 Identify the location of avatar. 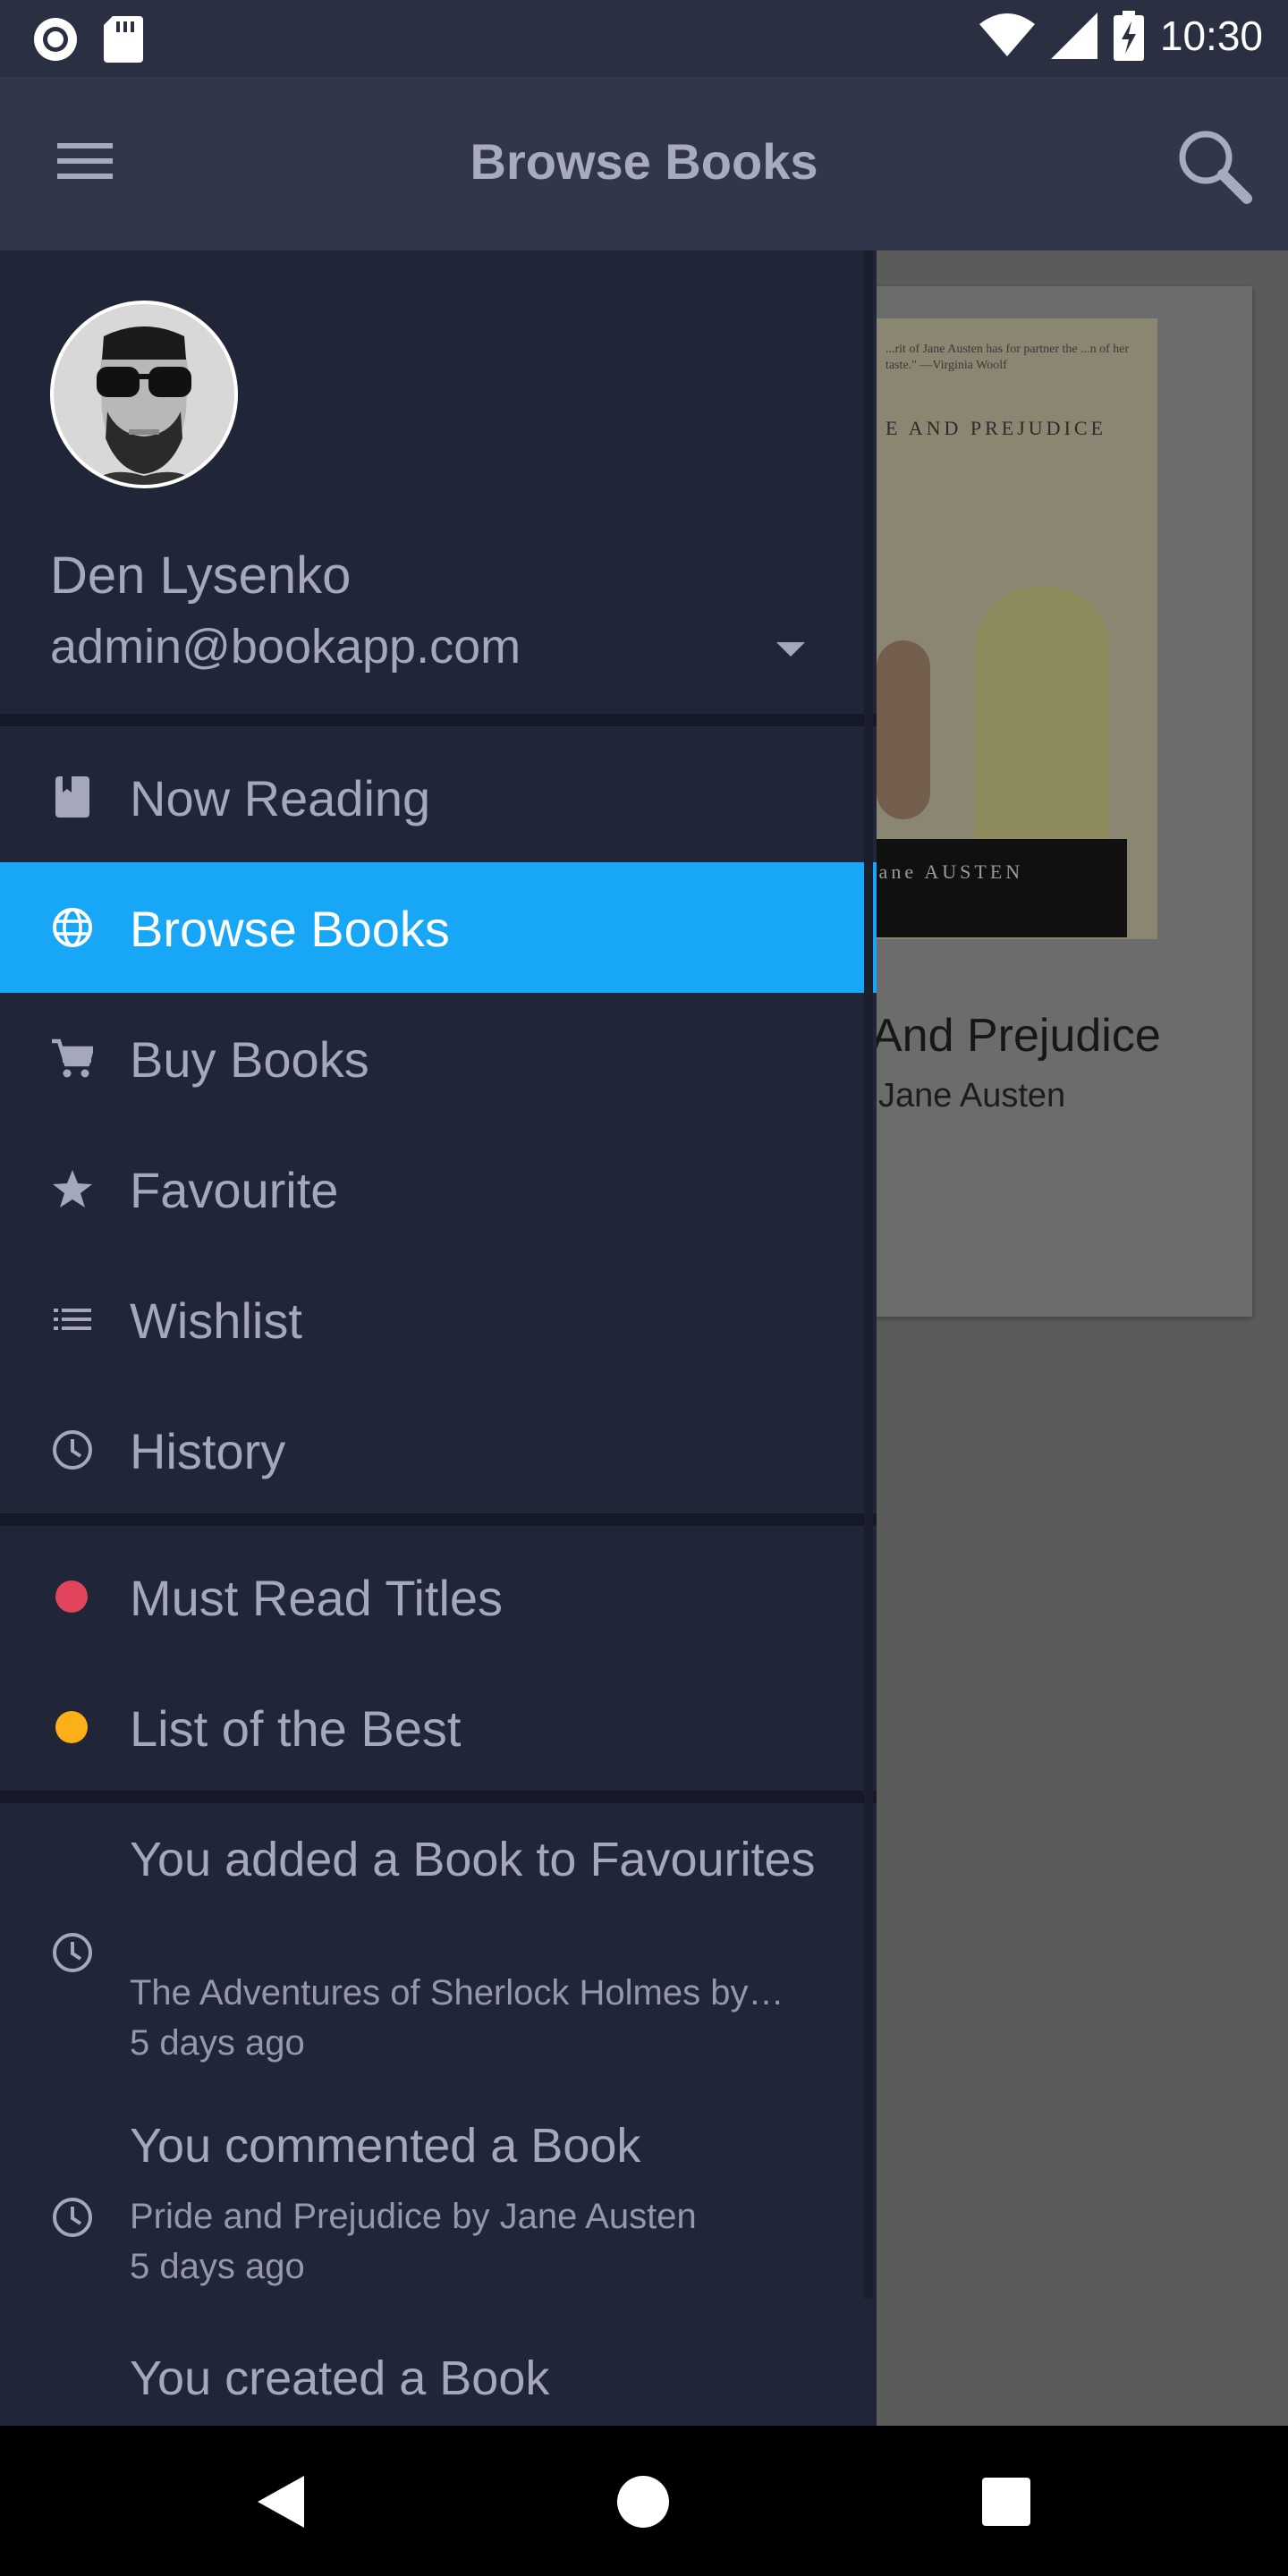
(144, 394).